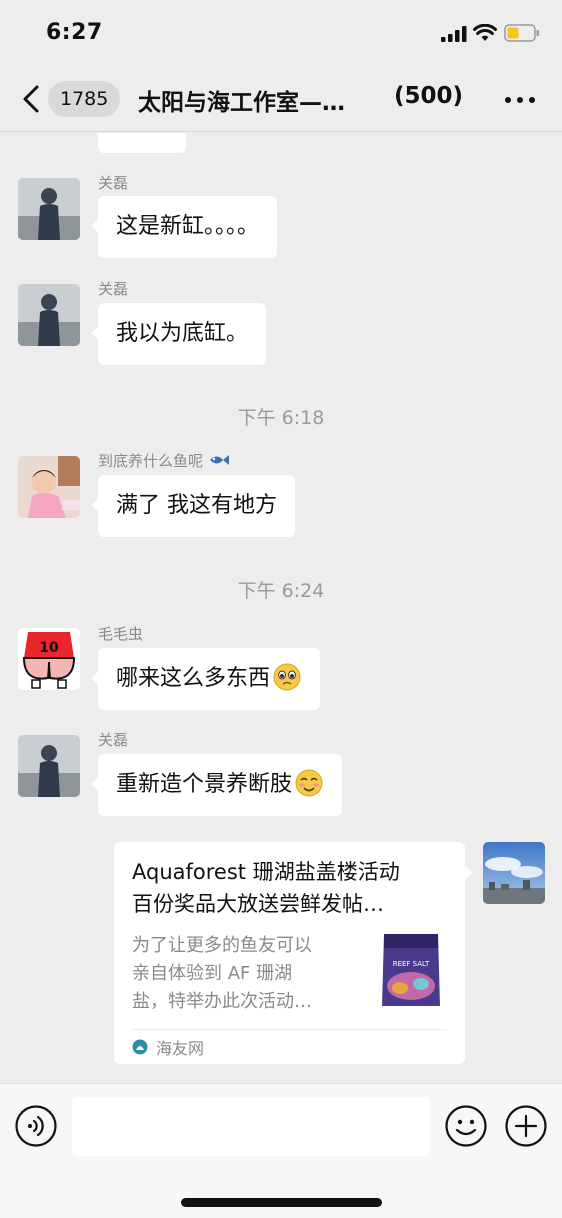 This screenshot has width=562, height=1218. I want to click on fish-icon, so click(219, 460).